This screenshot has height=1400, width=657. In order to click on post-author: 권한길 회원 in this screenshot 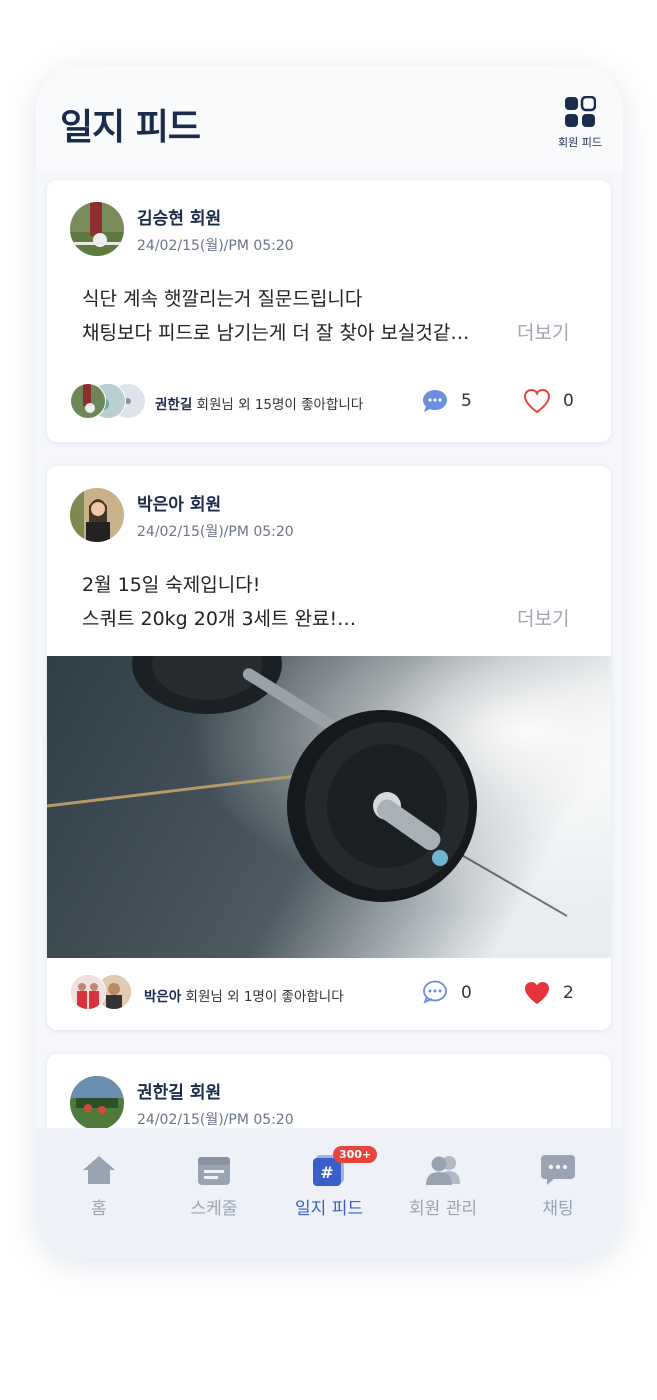, I will do `click(179, 1090)`.